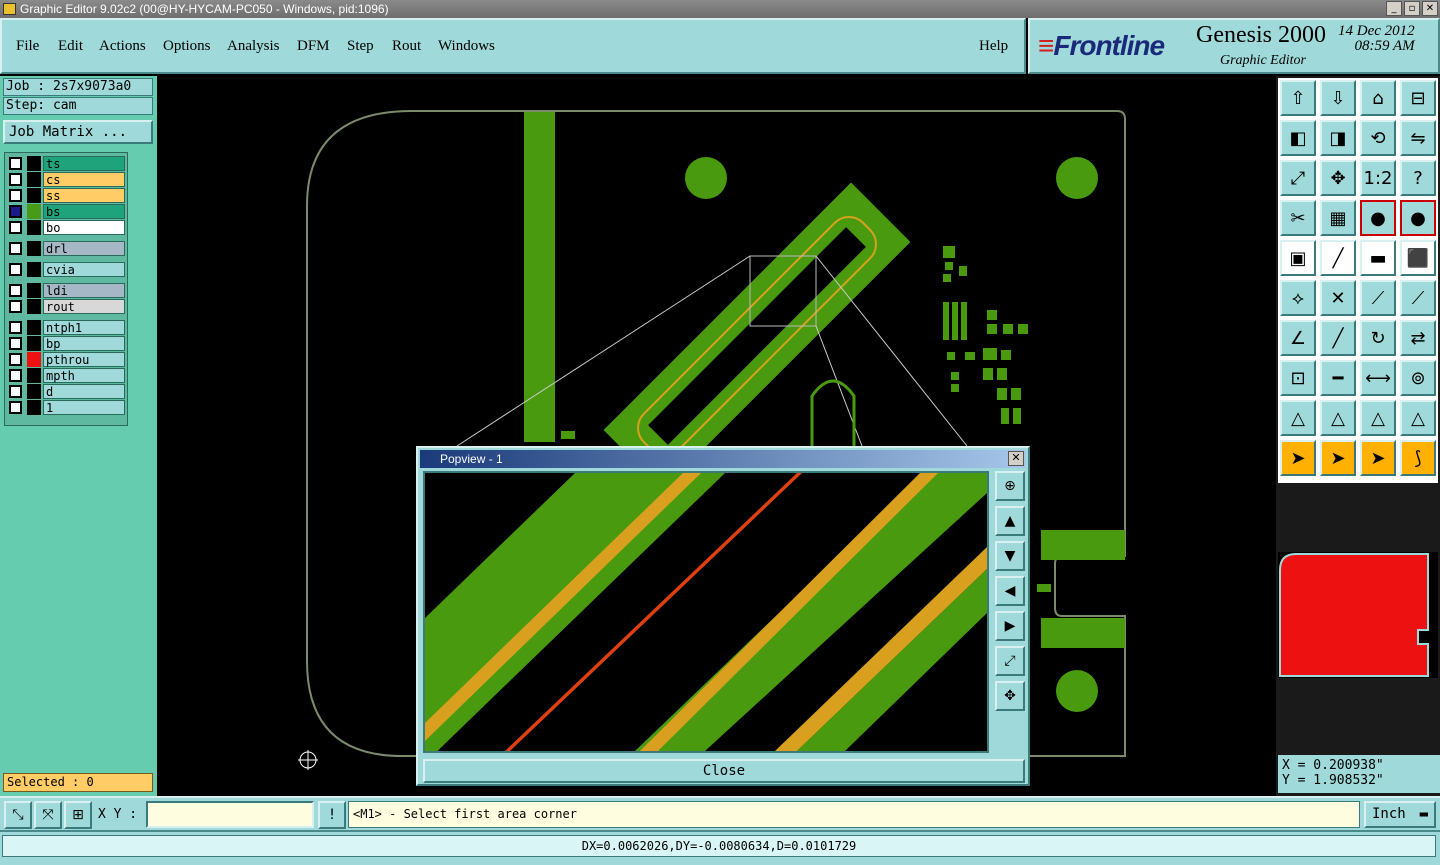  Describe the element at coordinates (70, 46) in the screenshot. I see `menu-edit: Edit` at that location.